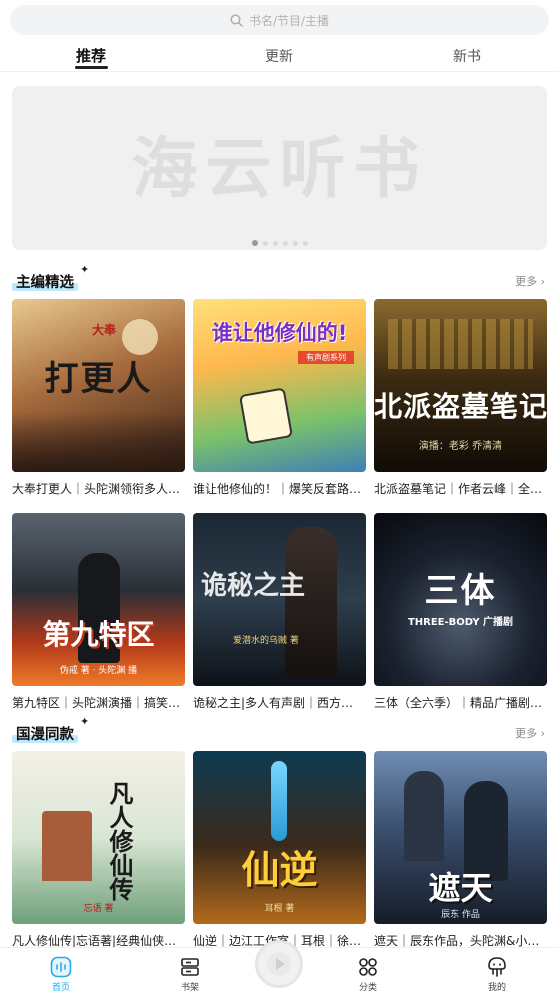  What do you see at coordinates (119, 841) in the screenshot?
I see `cover-title: 凡人修仙传` at bounding box center [119, 841].